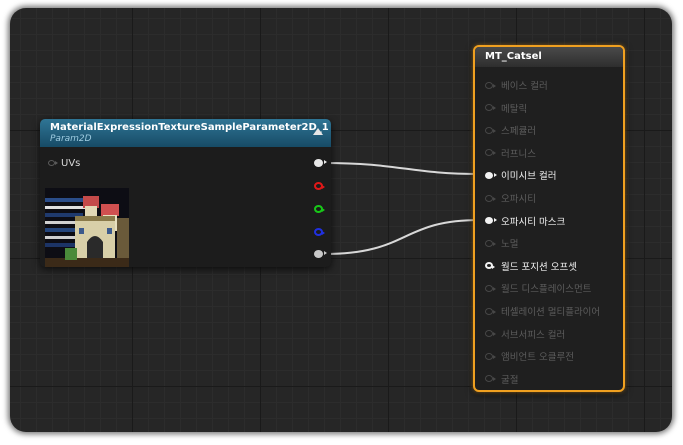 This screenshot has width=683, height=445. I want to click on material-input-label: 러프니스, so click(518, 154).